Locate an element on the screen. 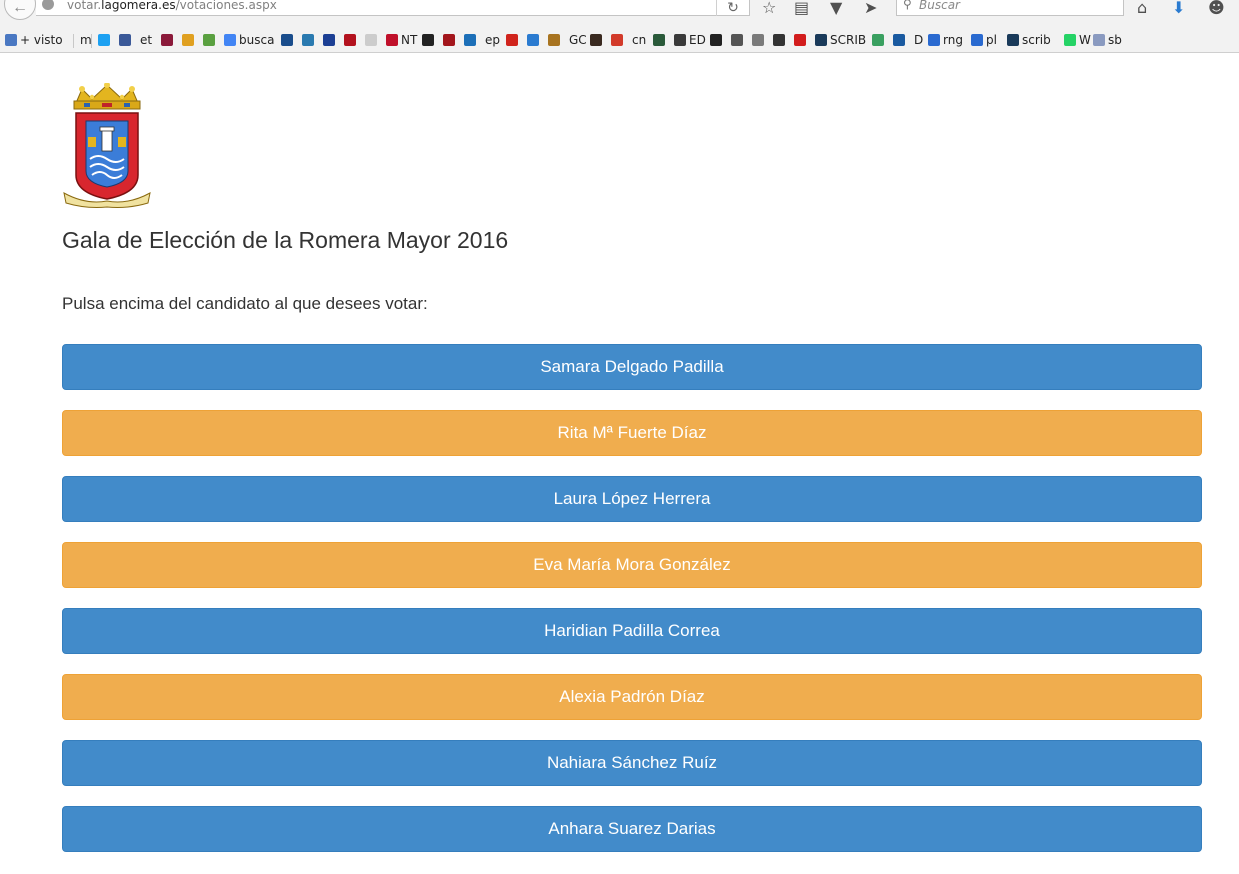 The height and width of the screenshot is (874, 1239). bookmark-item: cn is located at coordinates (639, 40).